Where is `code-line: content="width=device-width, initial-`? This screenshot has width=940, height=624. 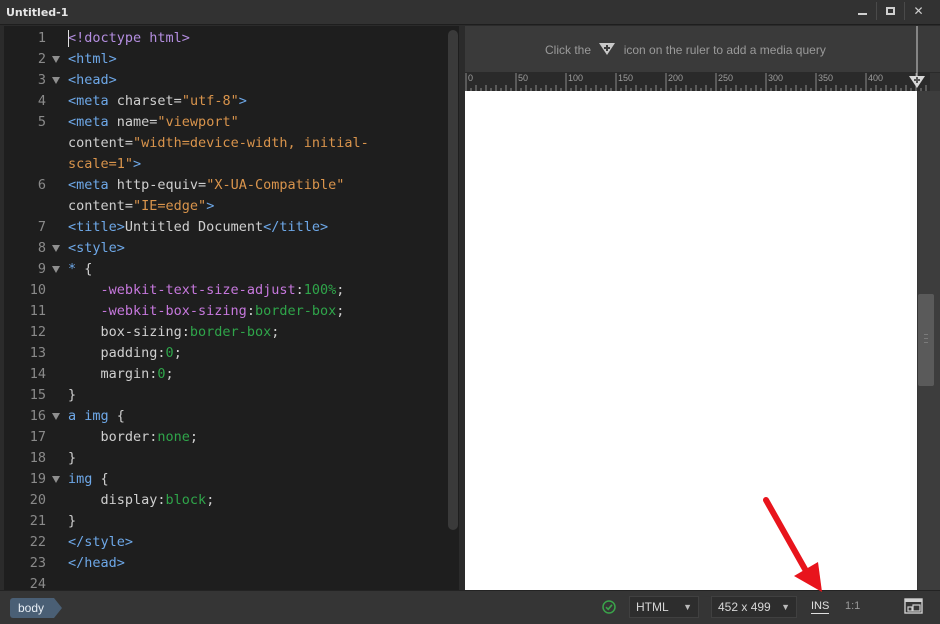 code-line: content="width=device-width, initial- is located at coordinates (231, 143).